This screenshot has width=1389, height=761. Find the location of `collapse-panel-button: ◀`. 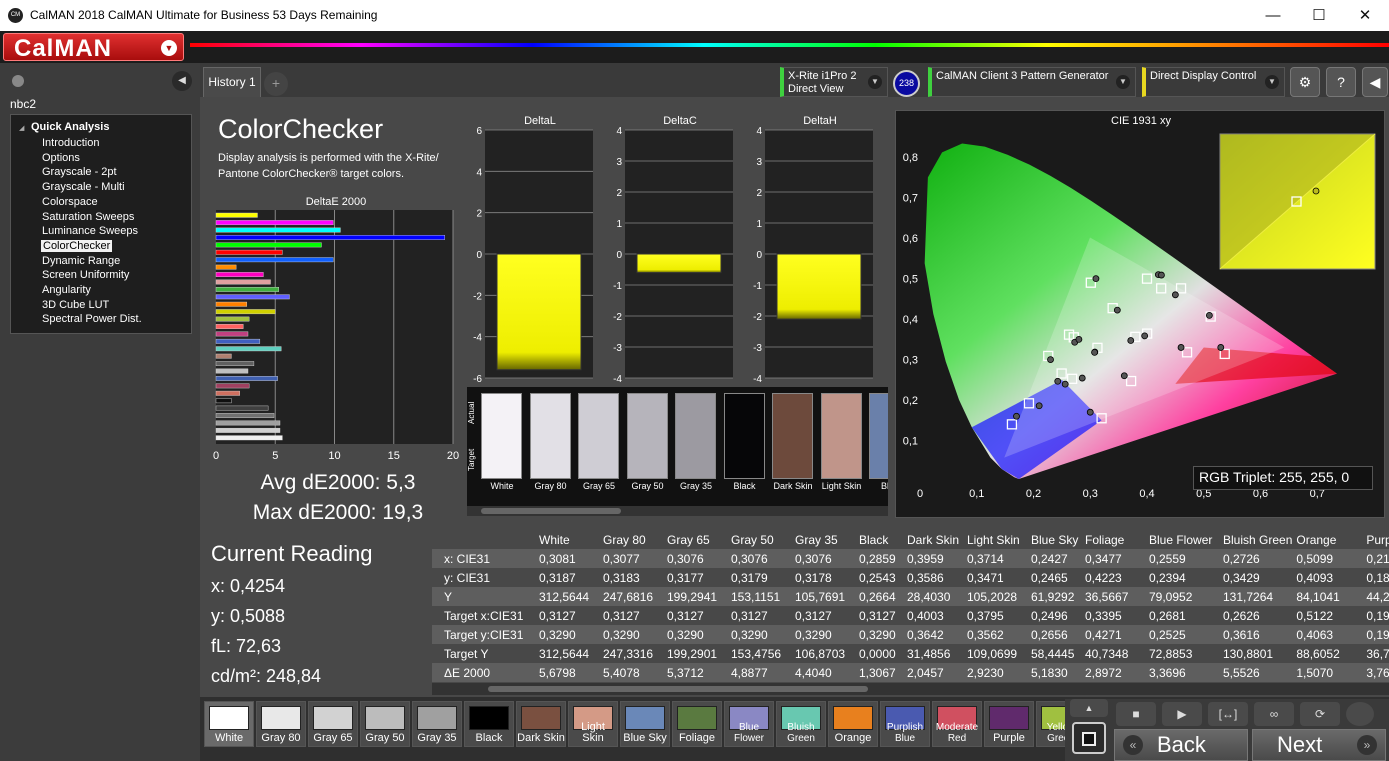

collapse-panel-button: ◀ is located at coordinates (182, 81).